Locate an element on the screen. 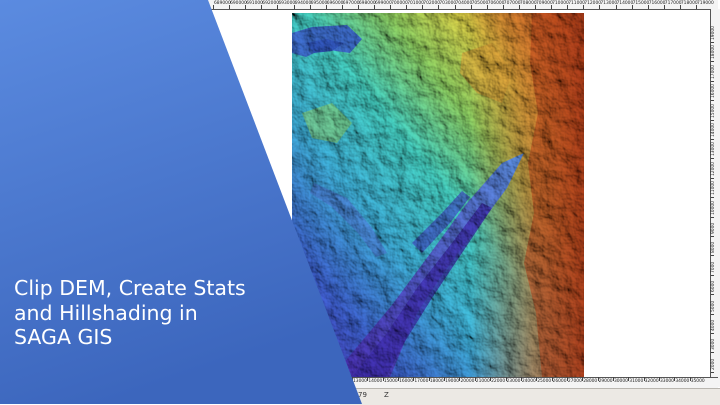  ruler-tick-label: 24000 is located at coordinates (528, 381).